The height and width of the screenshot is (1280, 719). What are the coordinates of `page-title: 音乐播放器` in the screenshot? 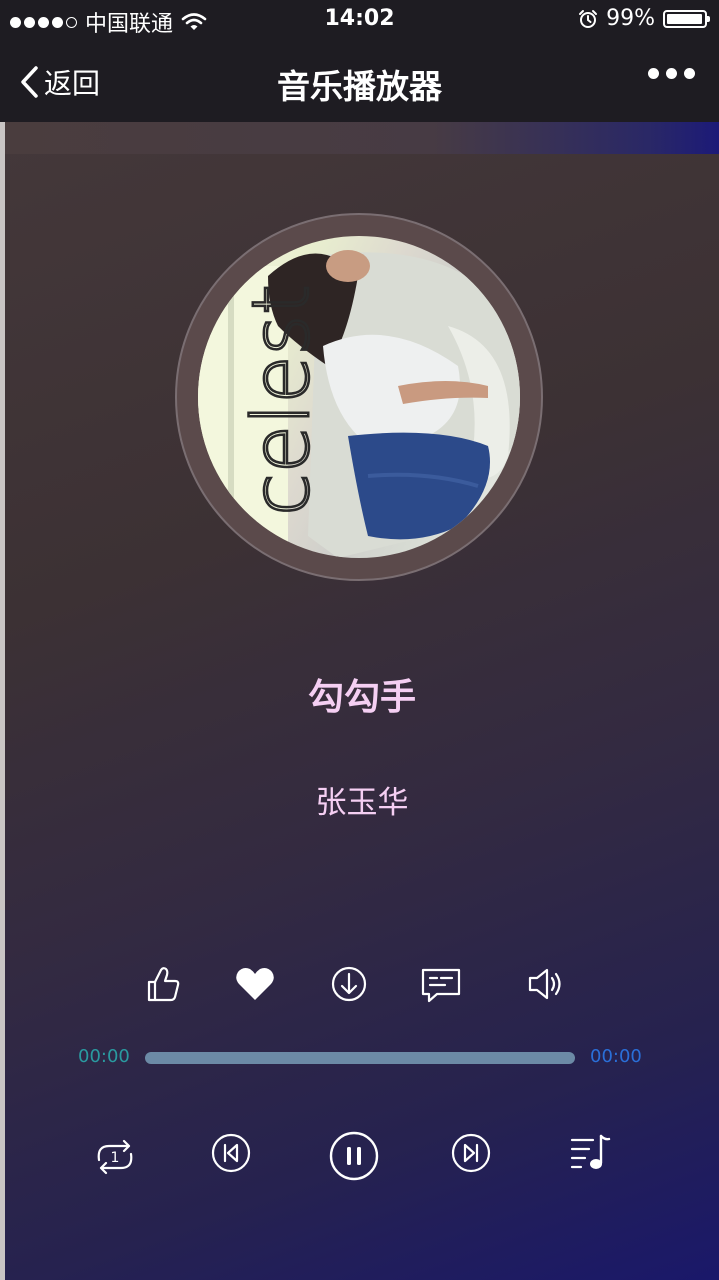 It's located at (359, 86).